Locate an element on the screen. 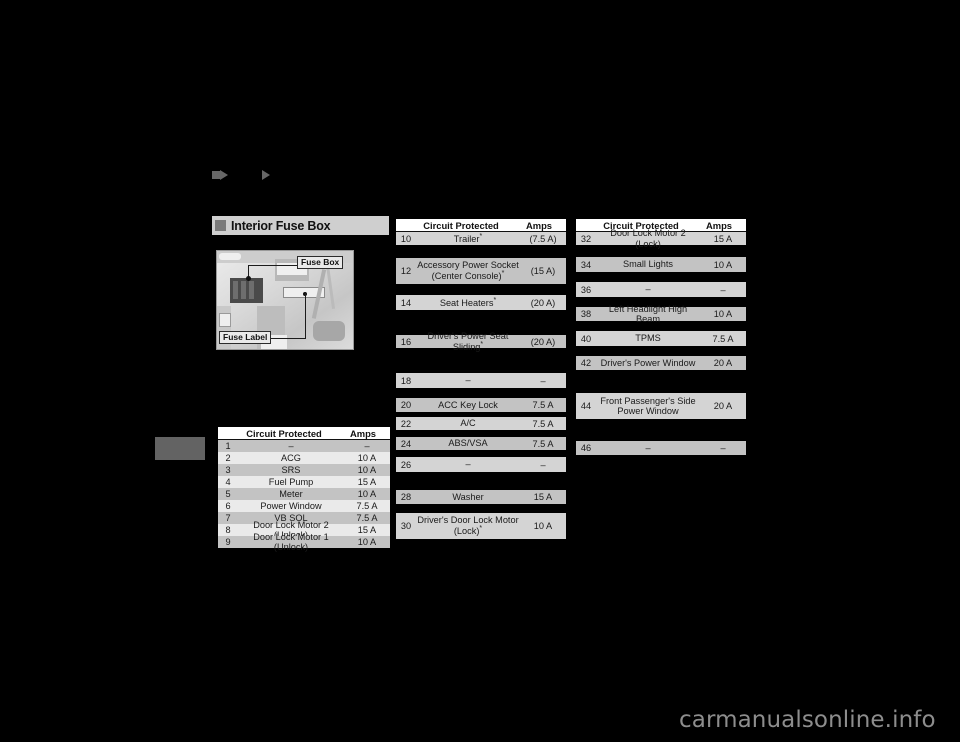 This screenshot has height=742, width=960. table-row: 6 Power Window 7.5 A is located at coordinates (304, 506).